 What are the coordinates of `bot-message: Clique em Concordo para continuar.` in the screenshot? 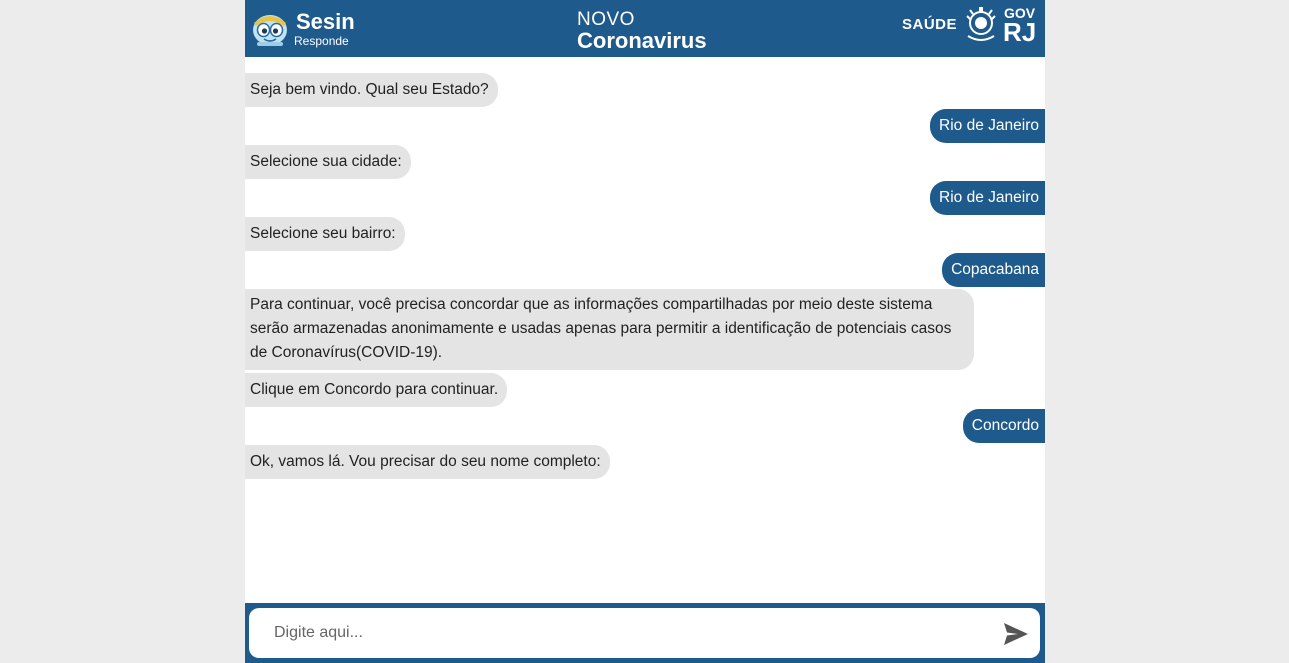 It's located at (376, 390).